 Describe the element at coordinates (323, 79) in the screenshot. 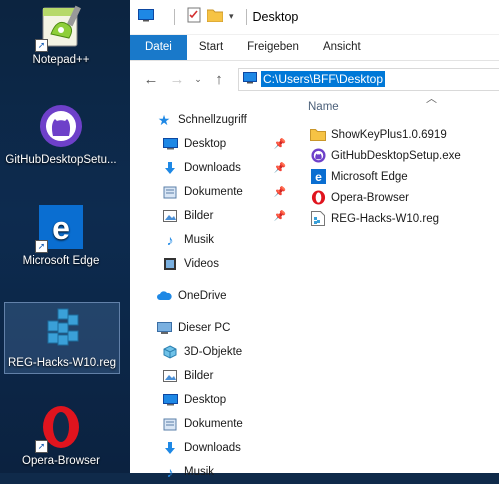

I see `address-text: C:\Users\BFF\Desktop` at that location.